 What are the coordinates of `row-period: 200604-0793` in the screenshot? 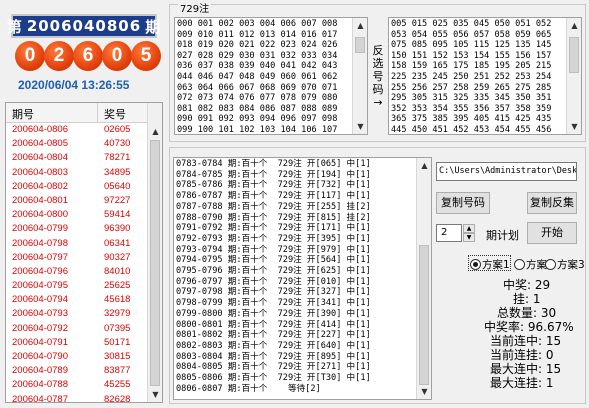 It's located at (40, 314).